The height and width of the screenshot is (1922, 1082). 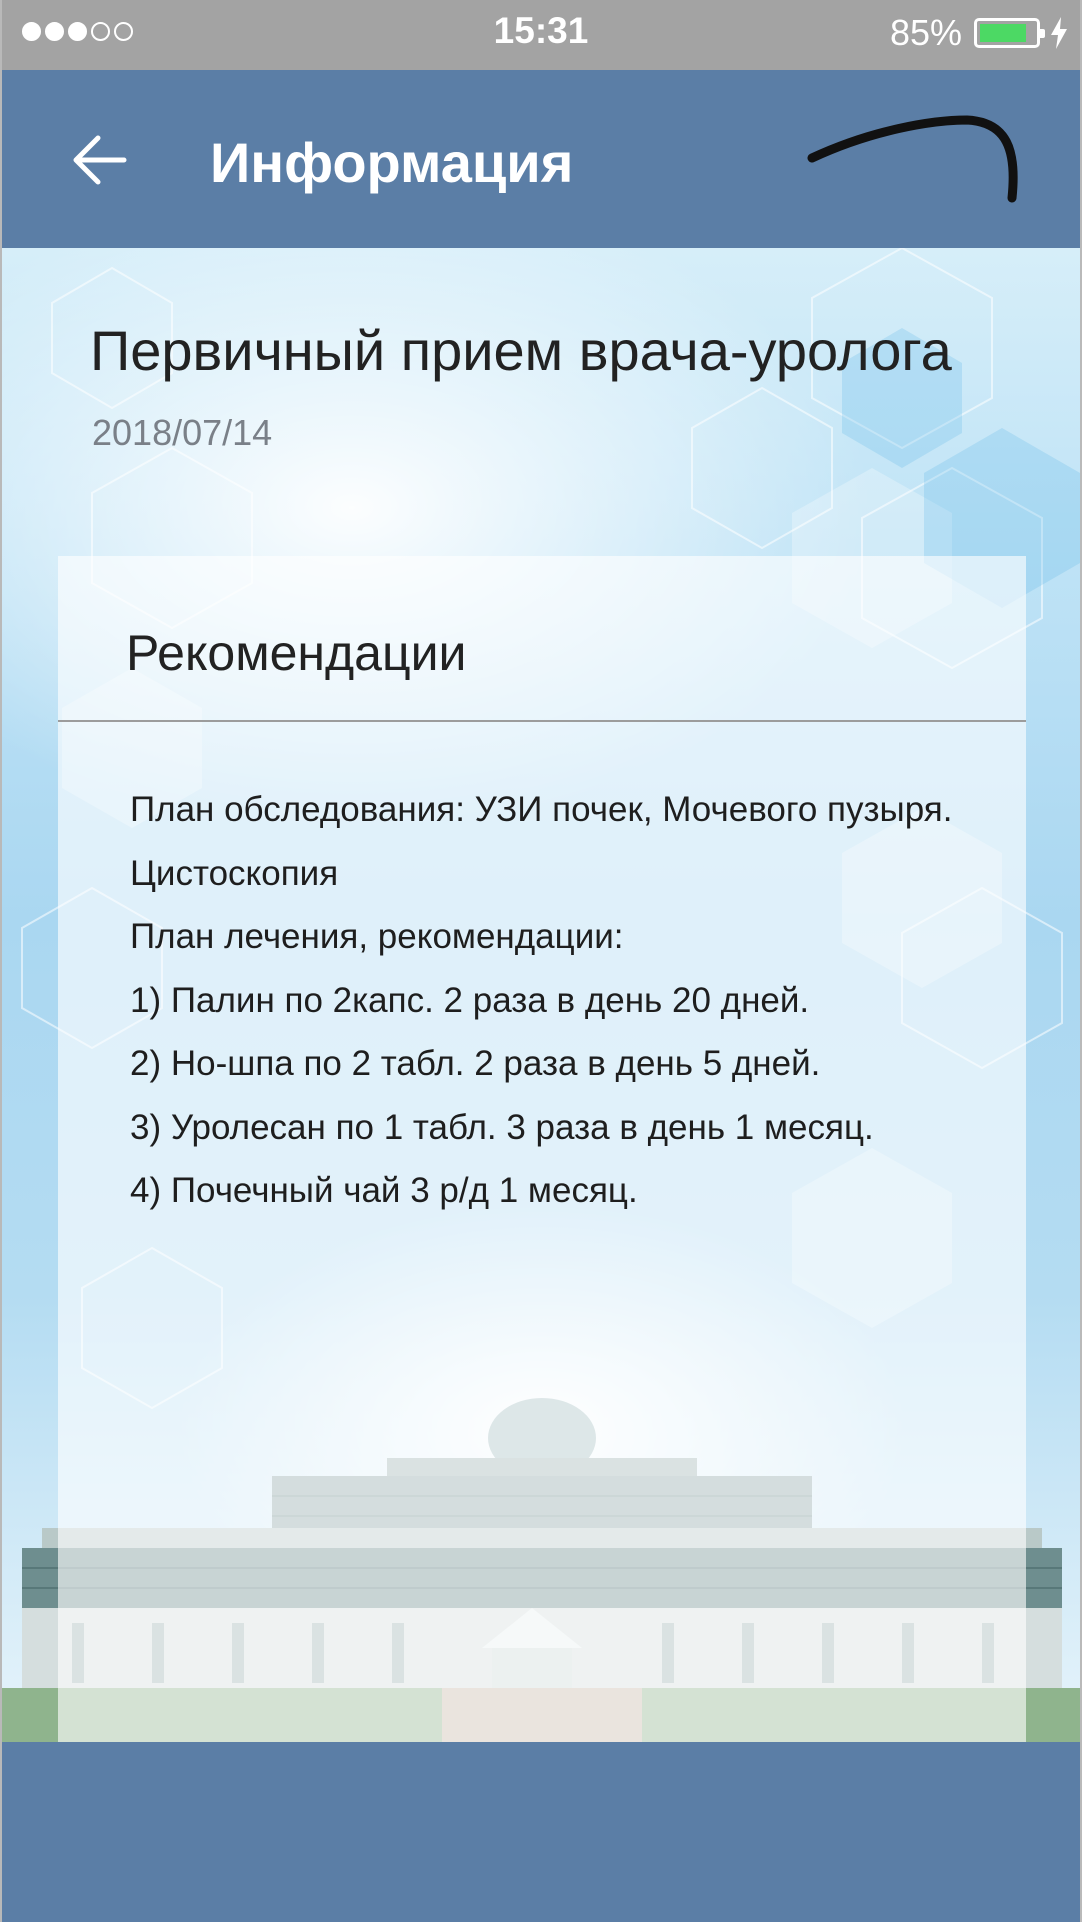 I want to click on status-bar: 15:31 85%, so click(x=541, y=35).